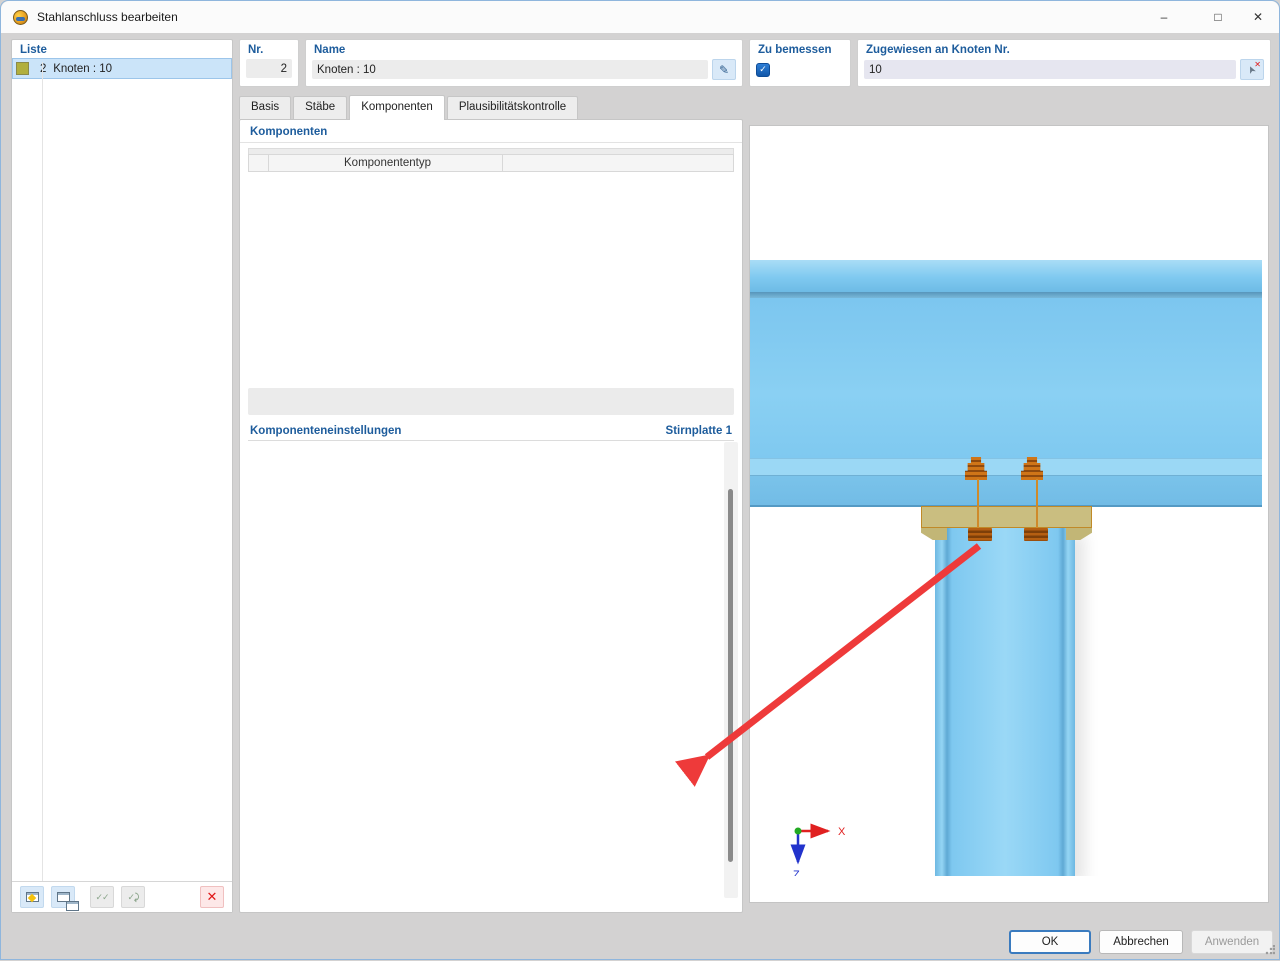 This screenshot has width=1280, height=961. I want to click on cancel-button: Abbrechen, so click(1141, 942).